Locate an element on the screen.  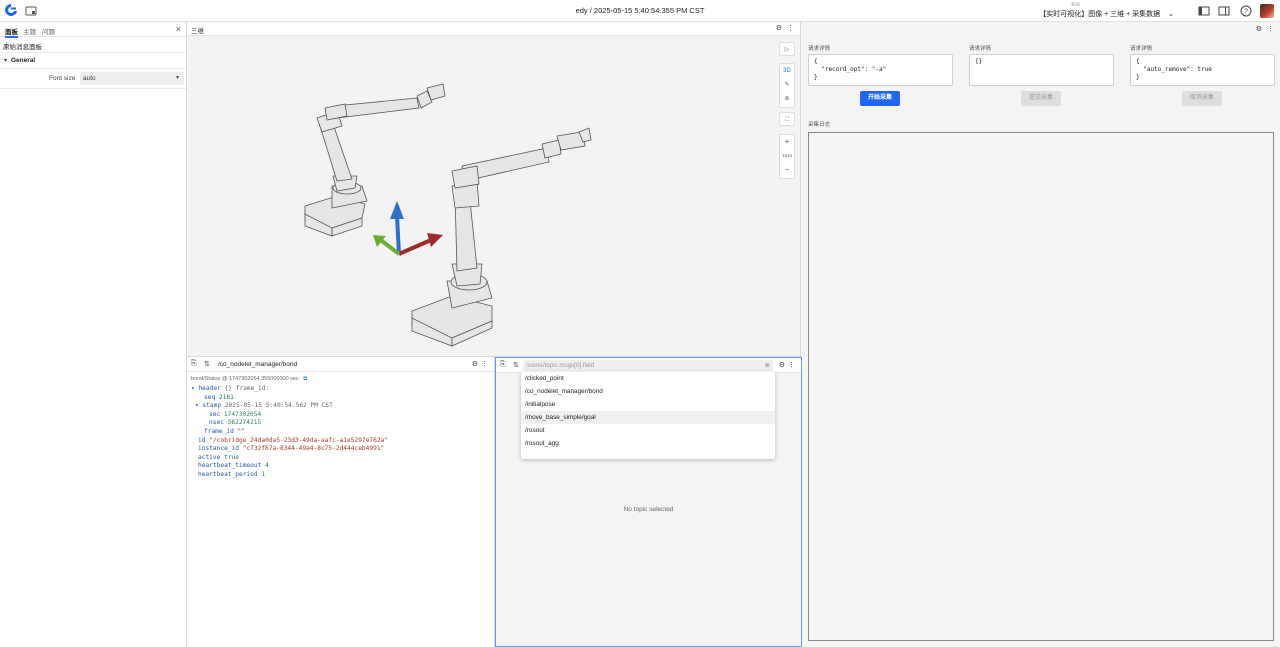
copy-icon: ⧉ is located at coordinates (305, 379).